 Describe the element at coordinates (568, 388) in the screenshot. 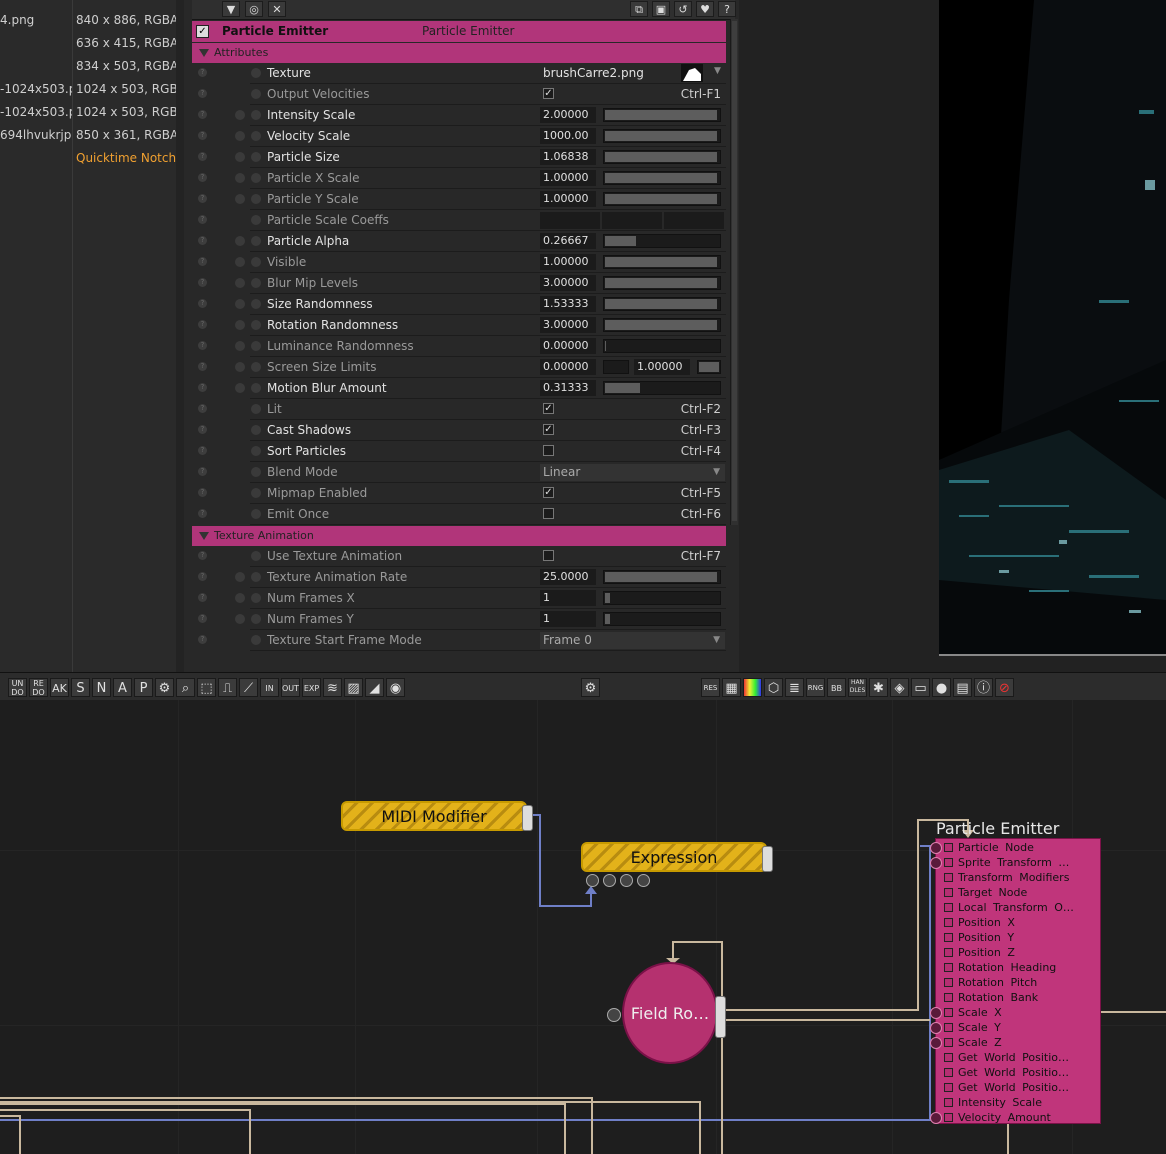

I see `value-field: 0.31333` at that location.